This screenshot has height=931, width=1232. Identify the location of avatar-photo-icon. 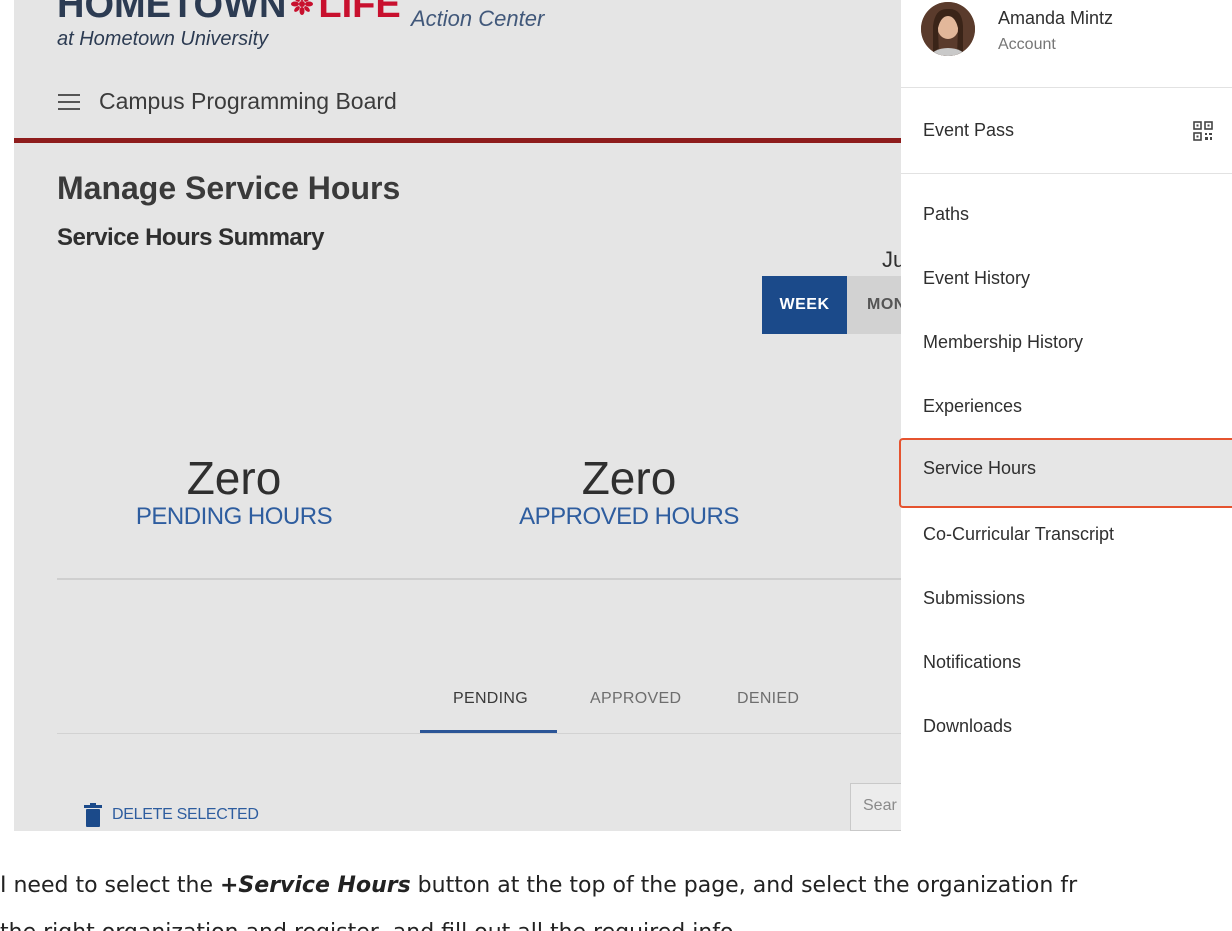
(948, 29).